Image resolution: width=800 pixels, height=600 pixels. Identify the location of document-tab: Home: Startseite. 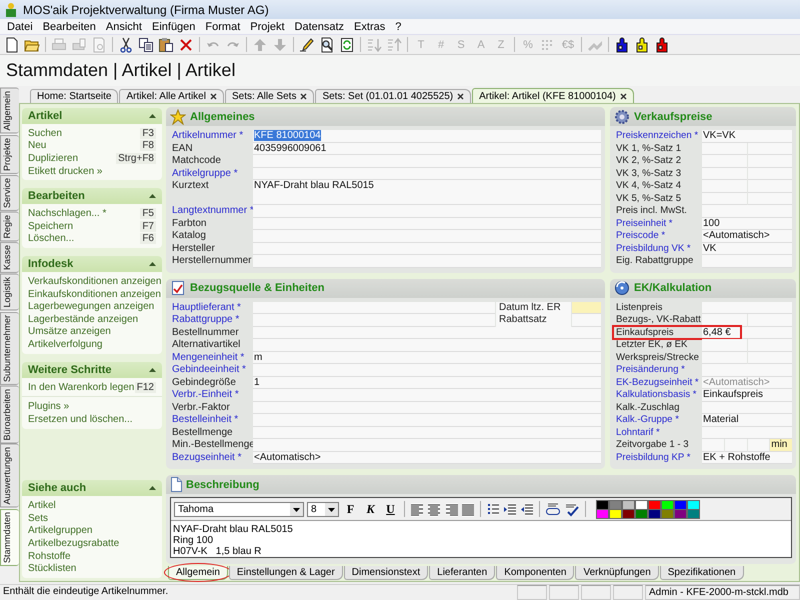
(74, 96).